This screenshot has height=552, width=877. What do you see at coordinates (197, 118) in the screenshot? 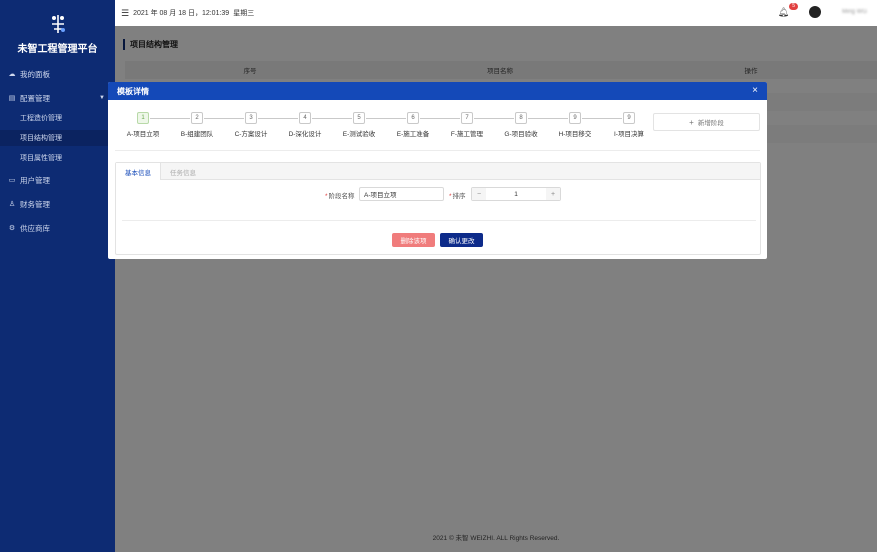
I see `step-number: 2` at bounding box center [197, 118].